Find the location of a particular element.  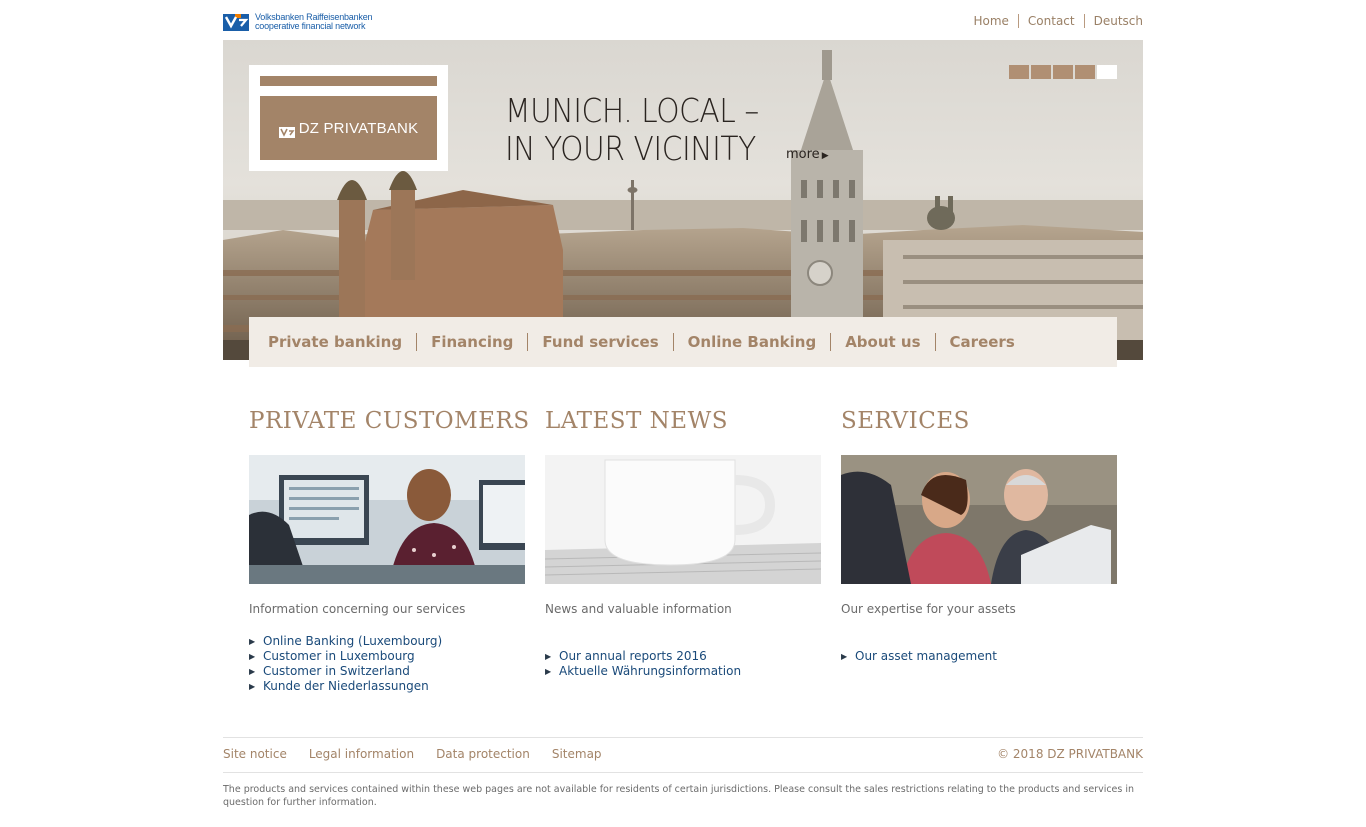

link-asset-management: Our asset management is located at coordinates (979, 656).